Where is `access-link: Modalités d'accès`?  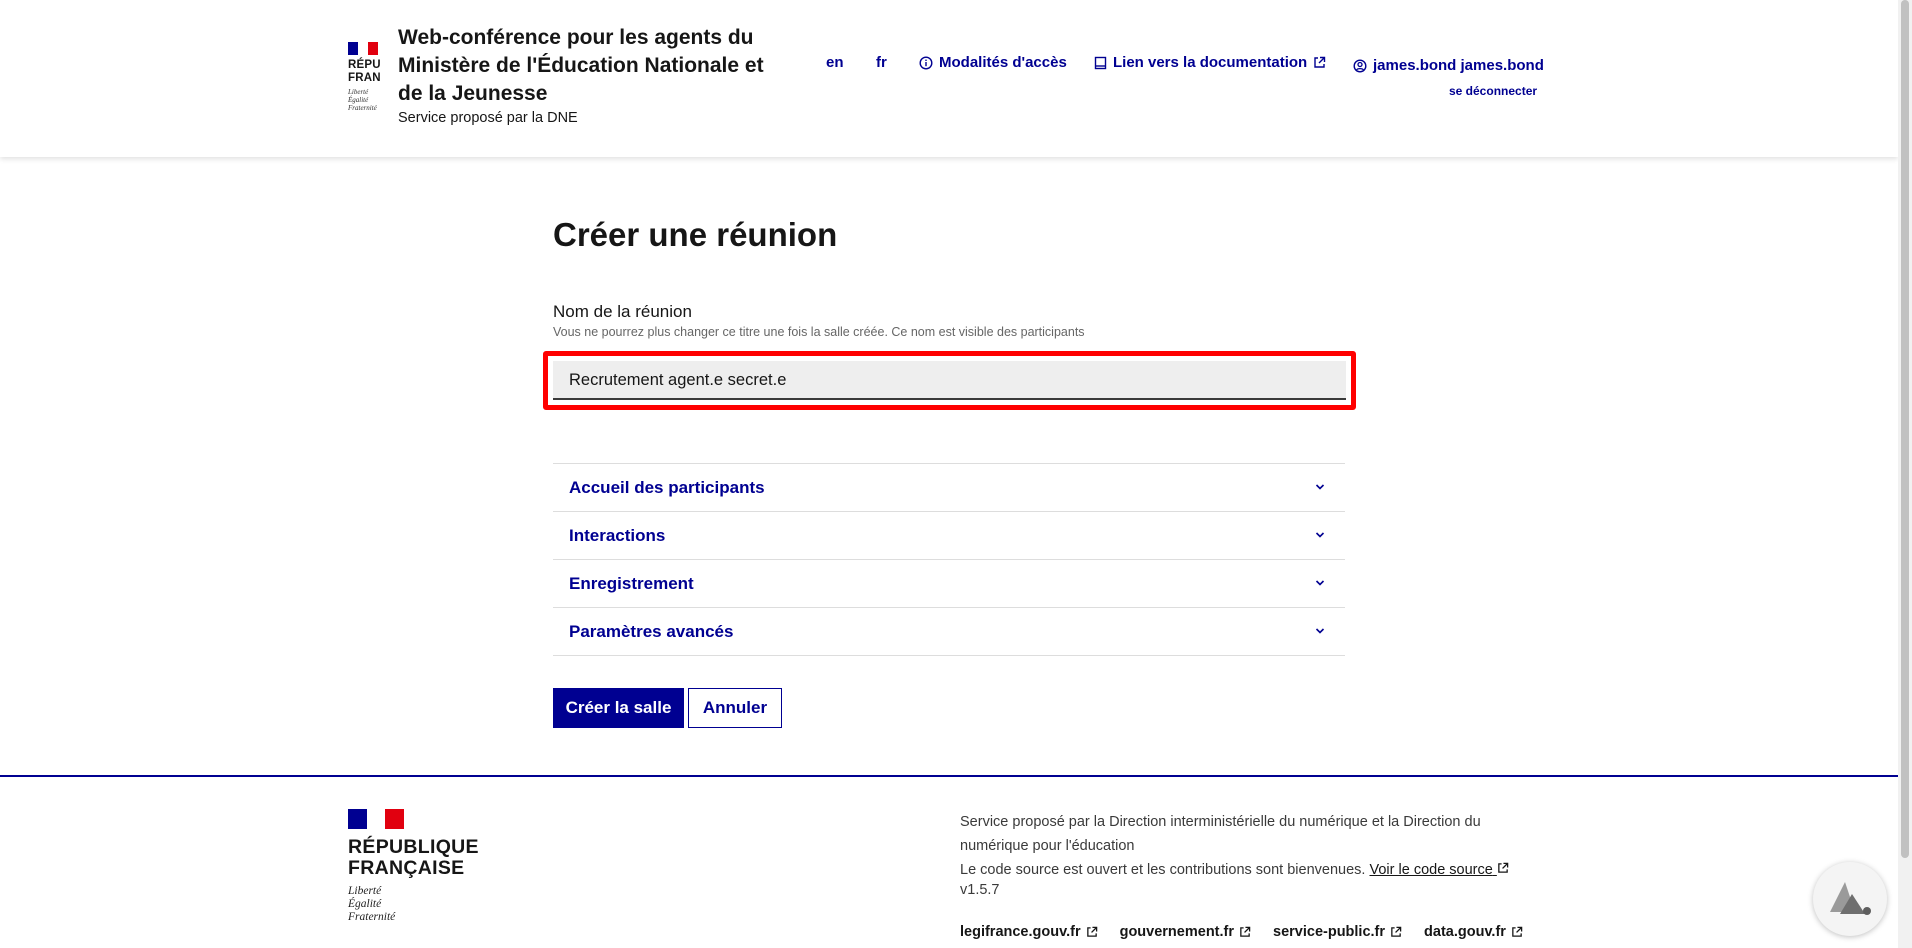
access-link: Modalités d'accès is located at coordinates (993, 62).